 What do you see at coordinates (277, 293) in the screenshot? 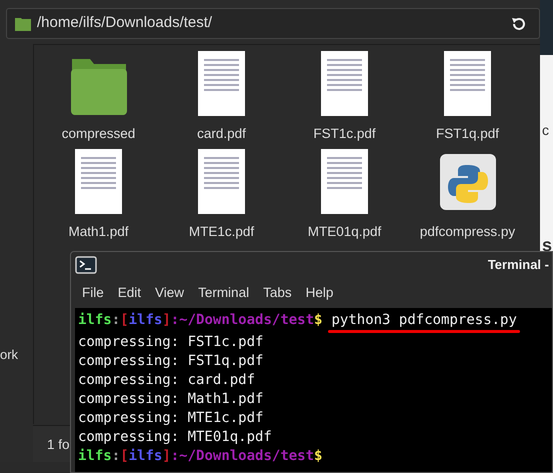
I see `menu-item: Tabs` at bounding box center [277, 293].